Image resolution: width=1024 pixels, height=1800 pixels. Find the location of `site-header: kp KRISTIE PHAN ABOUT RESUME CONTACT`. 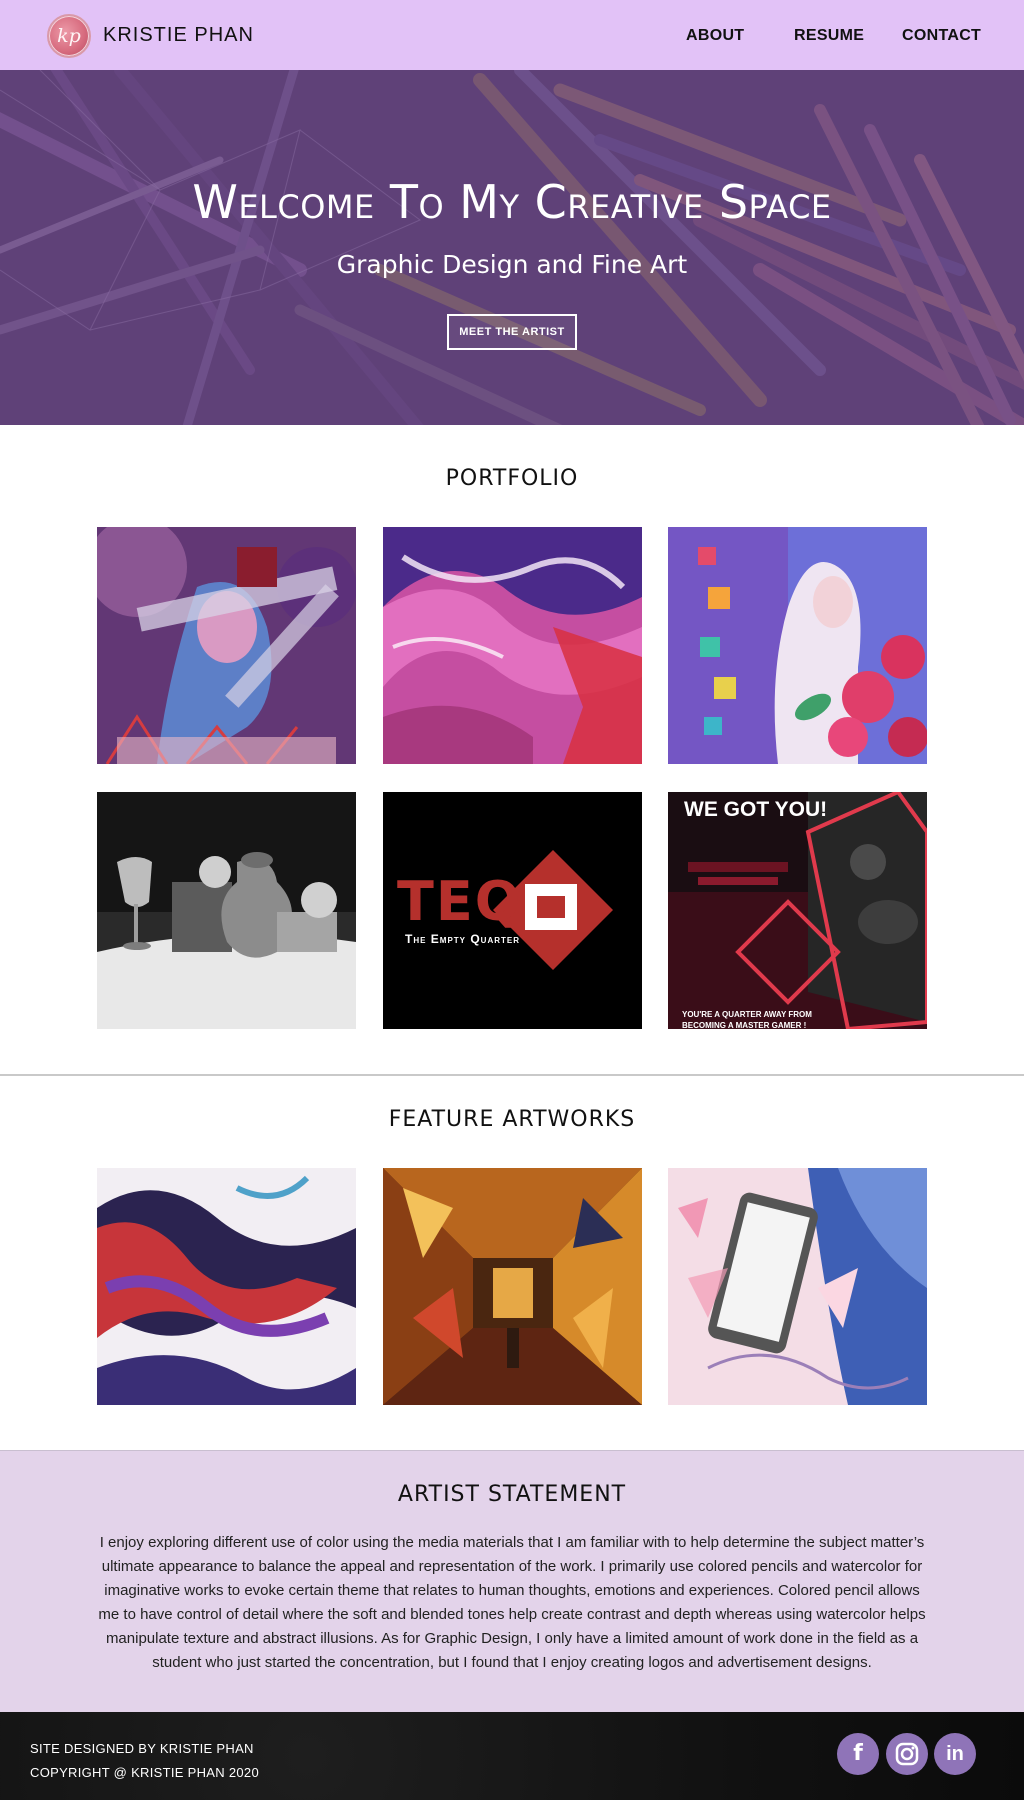

site-header: kp KRISTIE PHAN ABOUT RESUME CONTACT is located at coordinates (512, 35).